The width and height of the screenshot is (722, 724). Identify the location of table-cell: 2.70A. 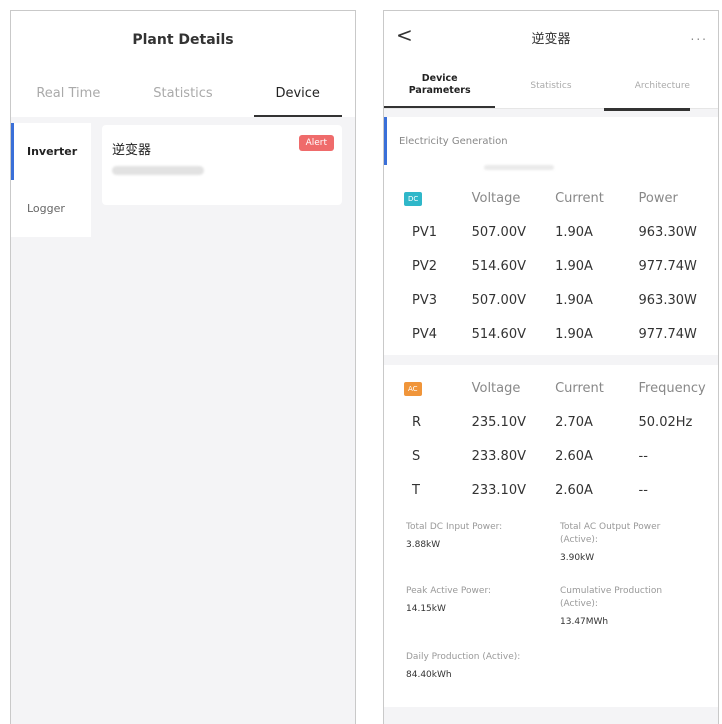
(574, 422).